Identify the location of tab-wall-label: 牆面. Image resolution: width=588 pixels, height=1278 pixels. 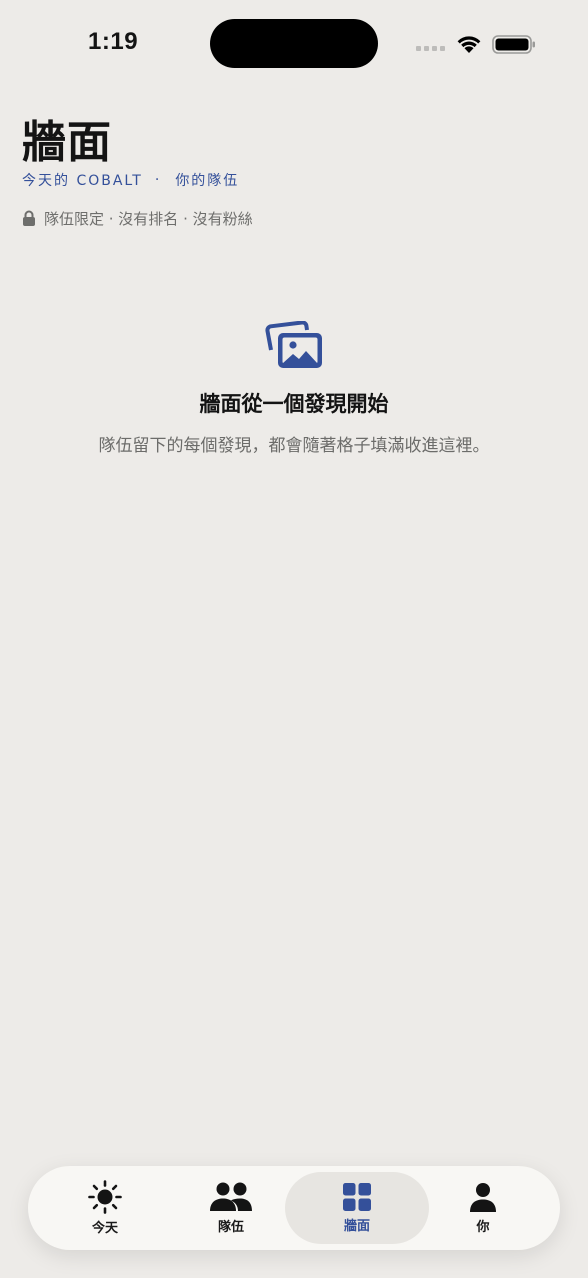
(356, 1226).